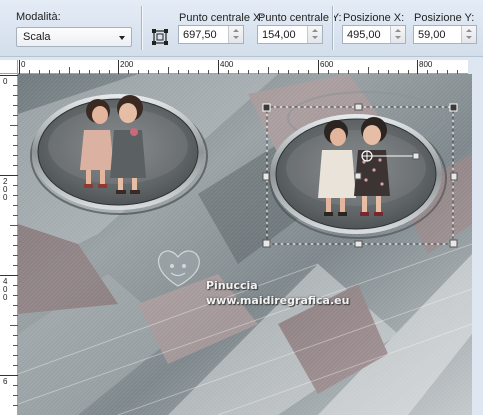 This screenshot has height=415, width=483. What do you see at coordinates (397, 34) in the screenshot?
I see `position-x-spinner` at bounding box center [397, 34].